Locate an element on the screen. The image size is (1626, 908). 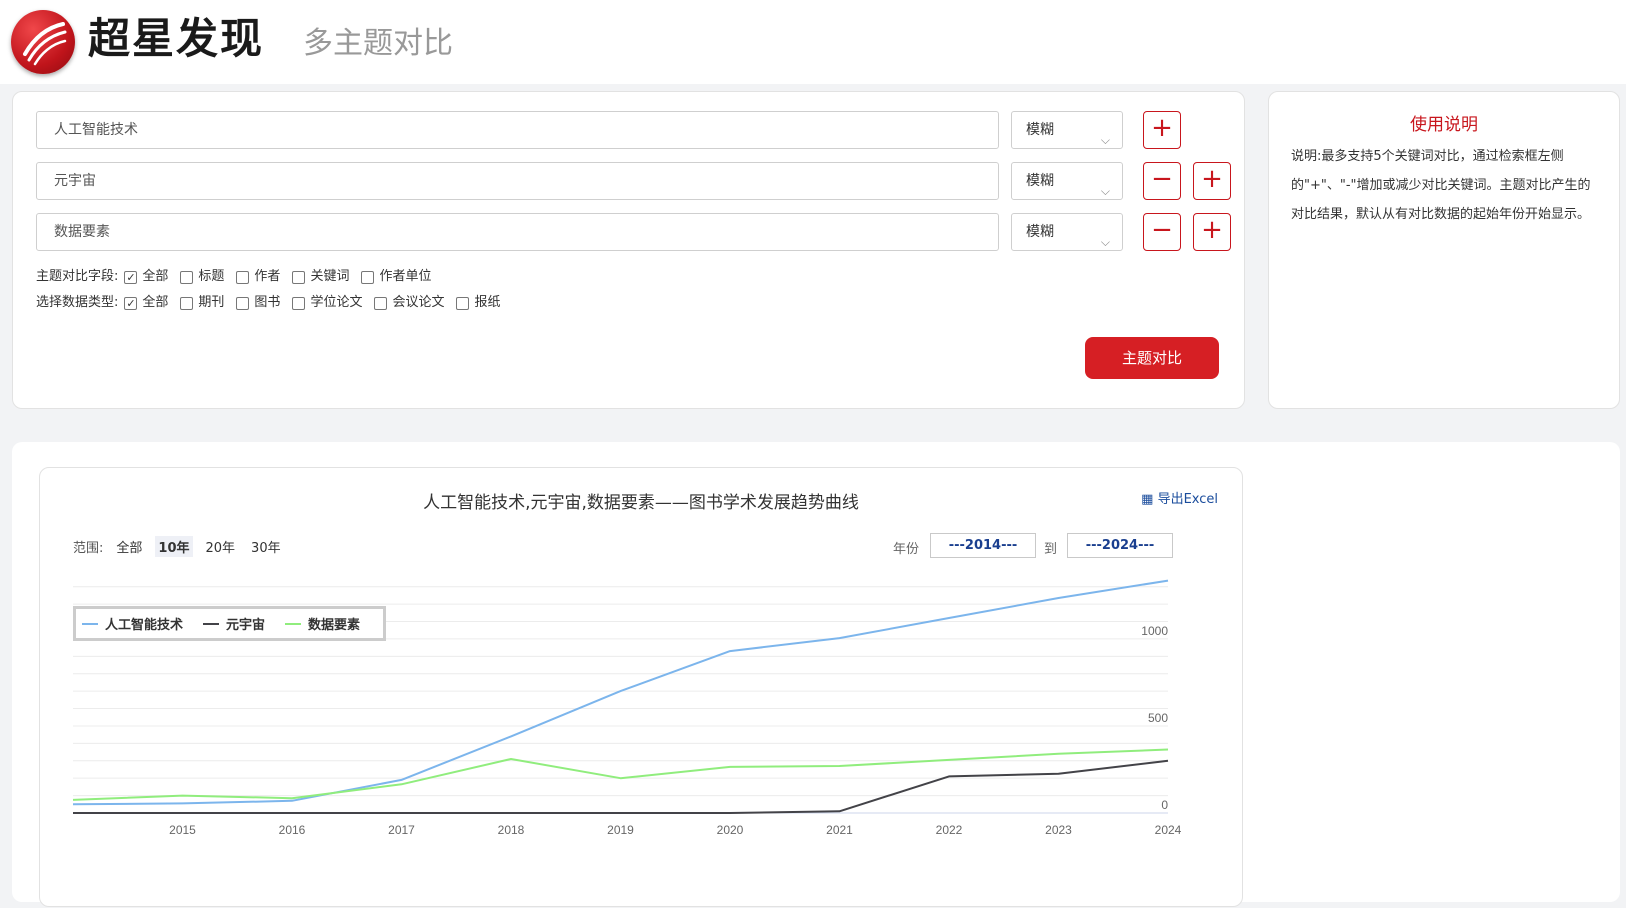
x-tick-label: 2023 is located at coordinates (1058, 830).